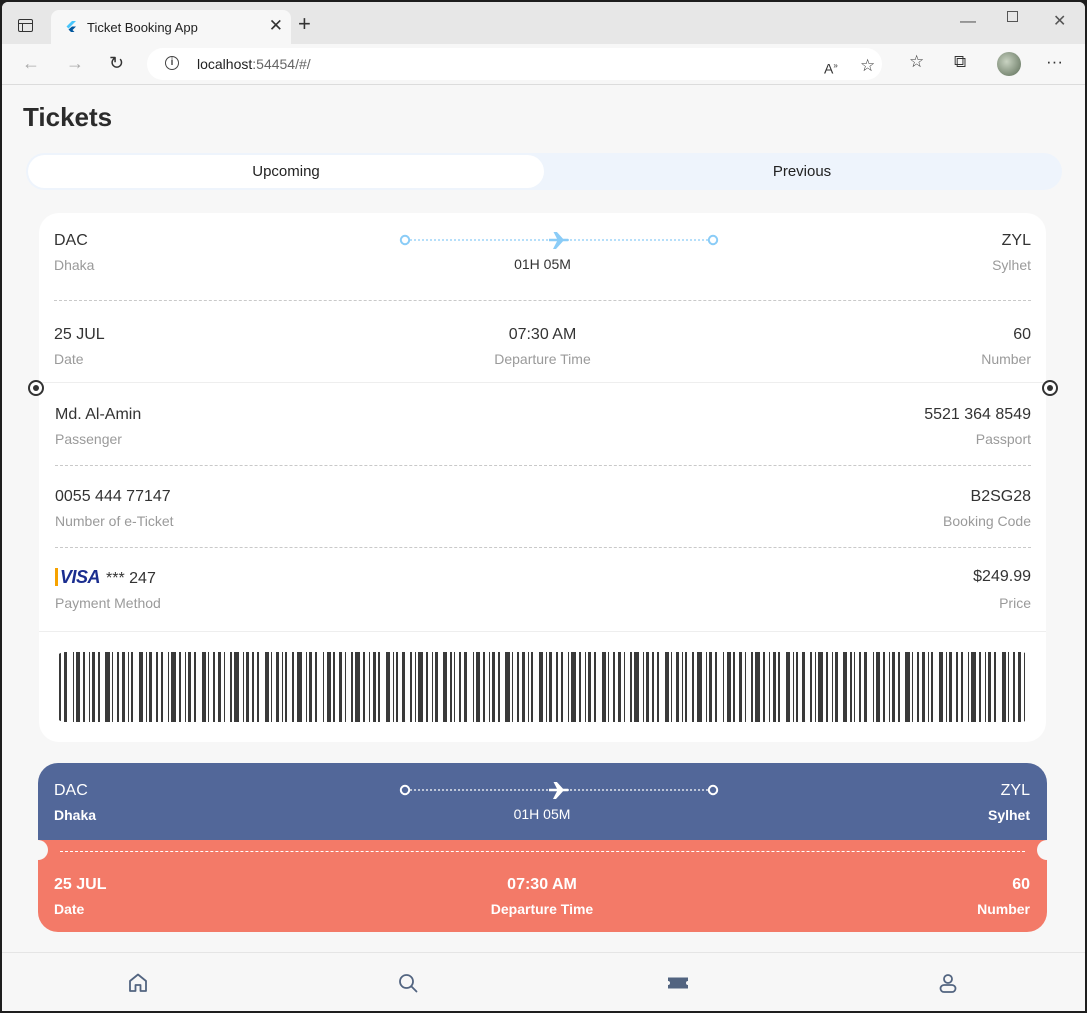 This screenshot has width=1087, height=1013. I want to click on tab-title: Ticket Booking App, so click(142, 27).